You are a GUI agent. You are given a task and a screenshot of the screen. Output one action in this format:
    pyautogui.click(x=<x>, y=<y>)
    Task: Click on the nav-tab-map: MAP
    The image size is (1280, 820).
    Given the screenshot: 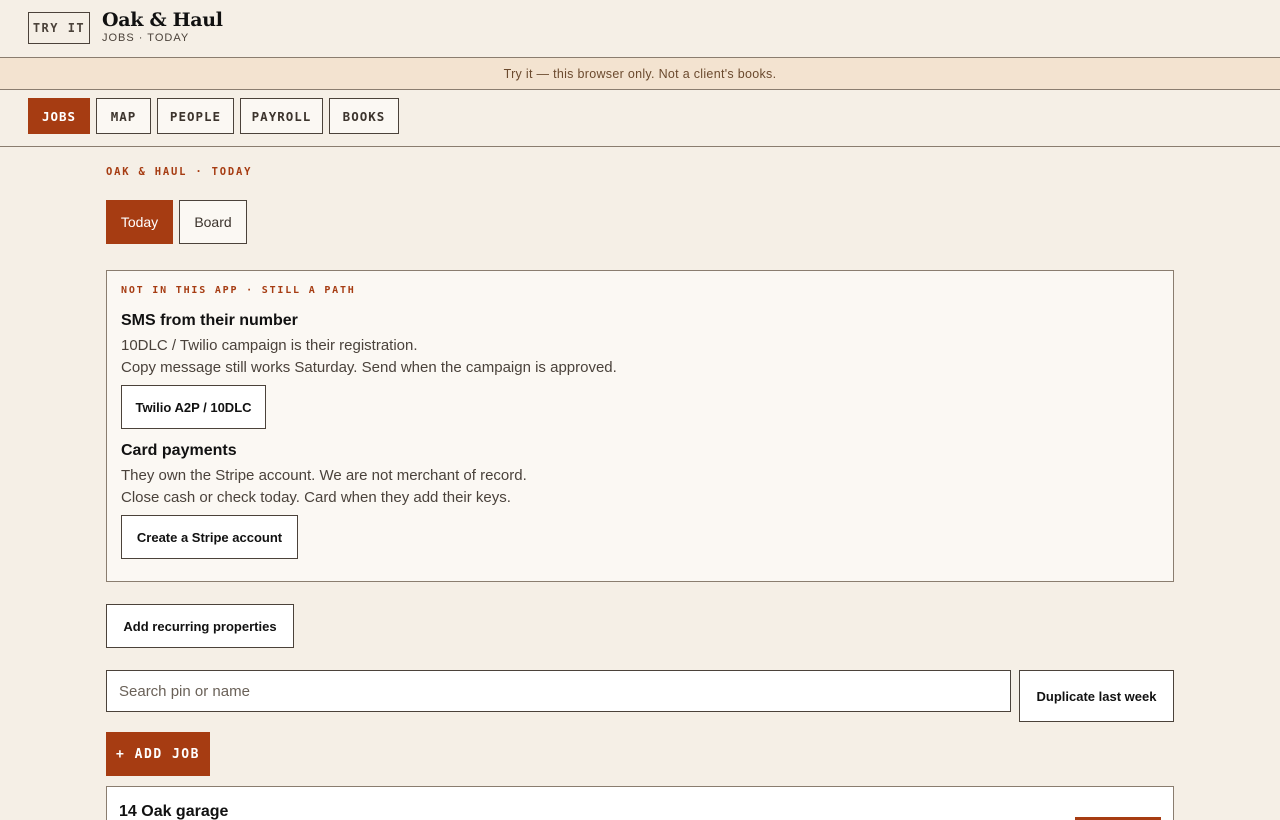 What is the action you would take?
    pyautogui.click(x=123, y=116)
    